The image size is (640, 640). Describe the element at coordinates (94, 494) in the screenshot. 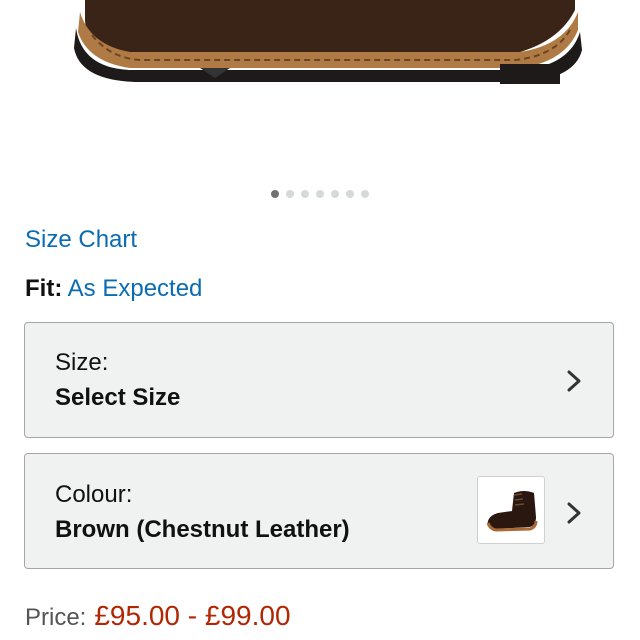

I see `colour-label: Colour:` at that location.